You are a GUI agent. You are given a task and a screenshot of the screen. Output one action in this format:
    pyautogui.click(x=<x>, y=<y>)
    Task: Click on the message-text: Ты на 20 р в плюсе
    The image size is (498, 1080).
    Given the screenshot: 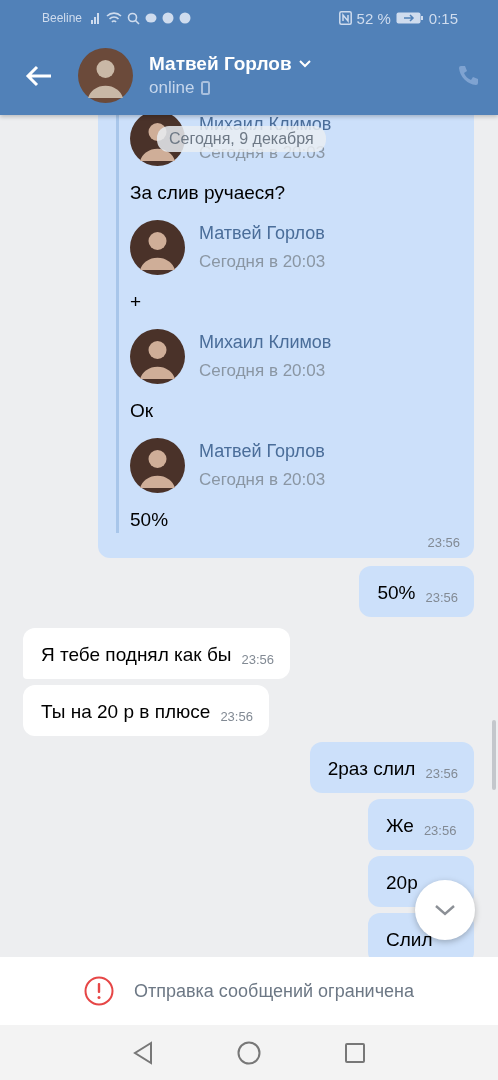 What is the action you would take?
    pyautogui.click(x=126, y=712)
    